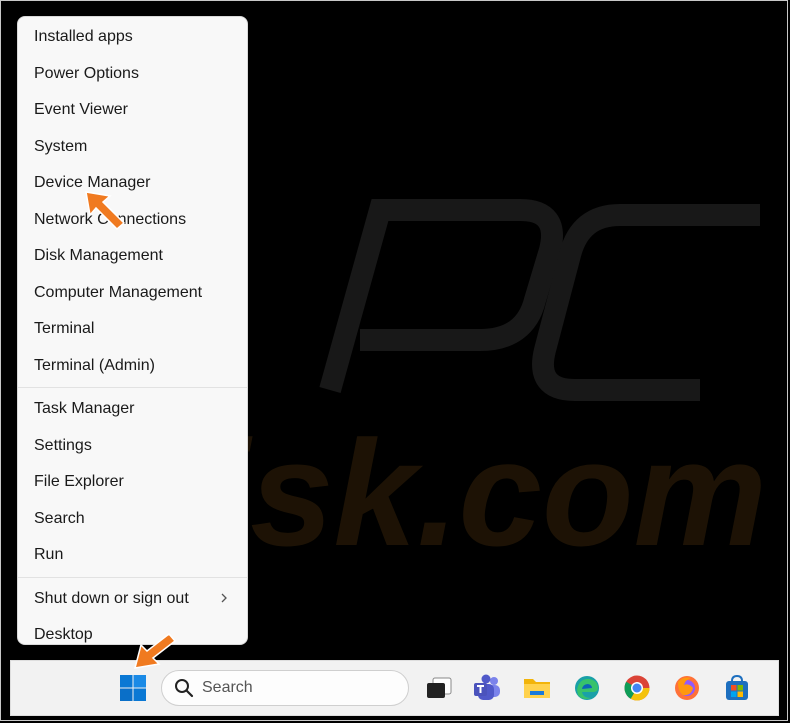  Describe the element at coordinates (285, 688) in the screenshot. I see `taskbar-search-box: Search` at that location.